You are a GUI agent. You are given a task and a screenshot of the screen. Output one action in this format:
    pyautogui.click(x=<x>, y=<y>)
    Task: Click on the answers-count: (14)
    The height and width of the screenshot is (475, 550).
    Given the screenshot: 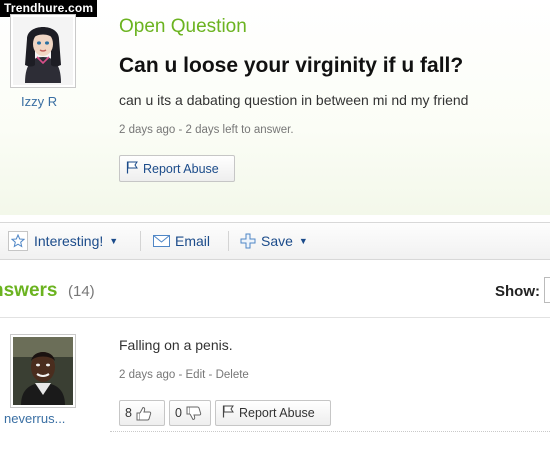 What is the action you would take?
    pyautogui.click(x=81, y=291)
    